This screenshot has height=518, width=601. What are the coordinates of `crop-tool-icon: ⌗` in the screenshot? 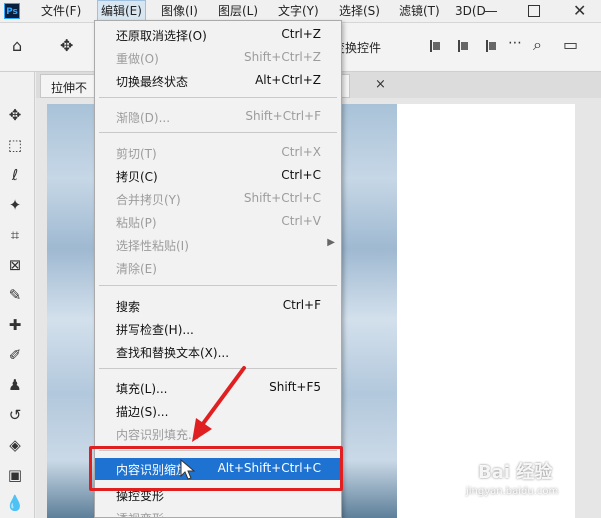 It's located at (15, 235).